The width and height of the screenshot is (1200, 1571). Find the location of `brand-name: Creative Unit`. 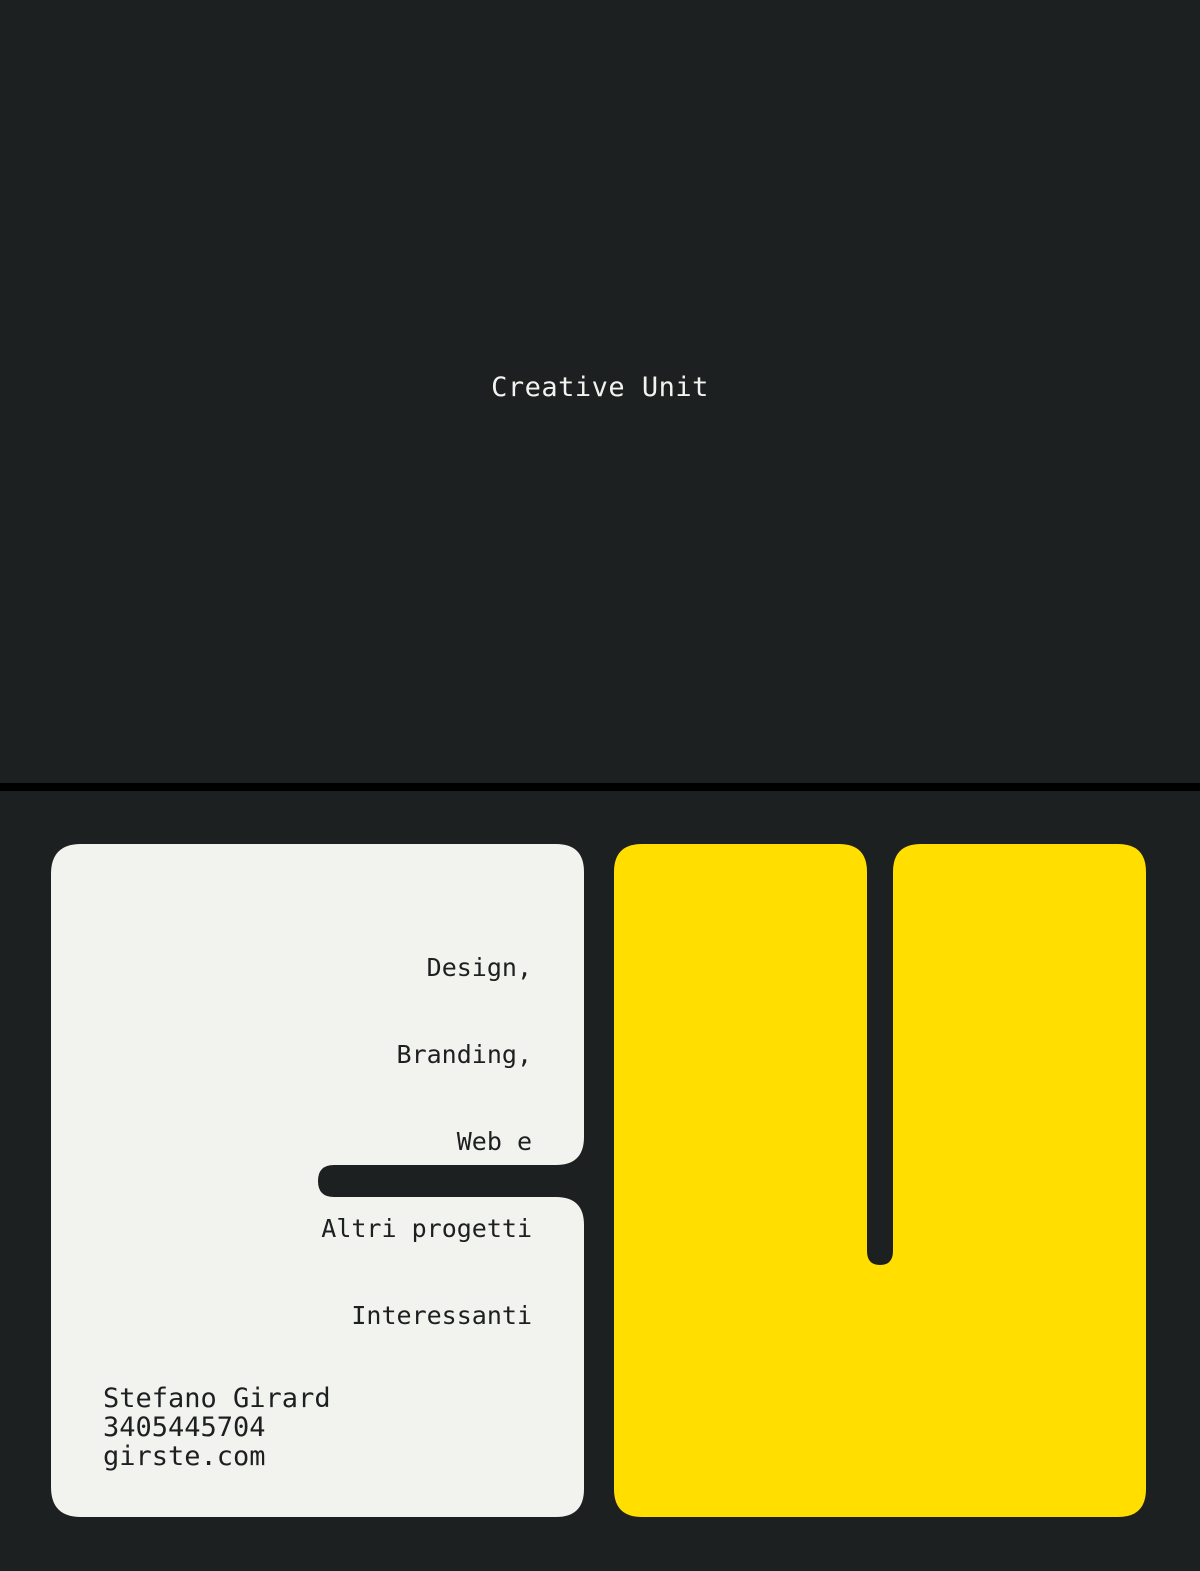

brand-name: Creative Unit is located at coordinates (600, 387).